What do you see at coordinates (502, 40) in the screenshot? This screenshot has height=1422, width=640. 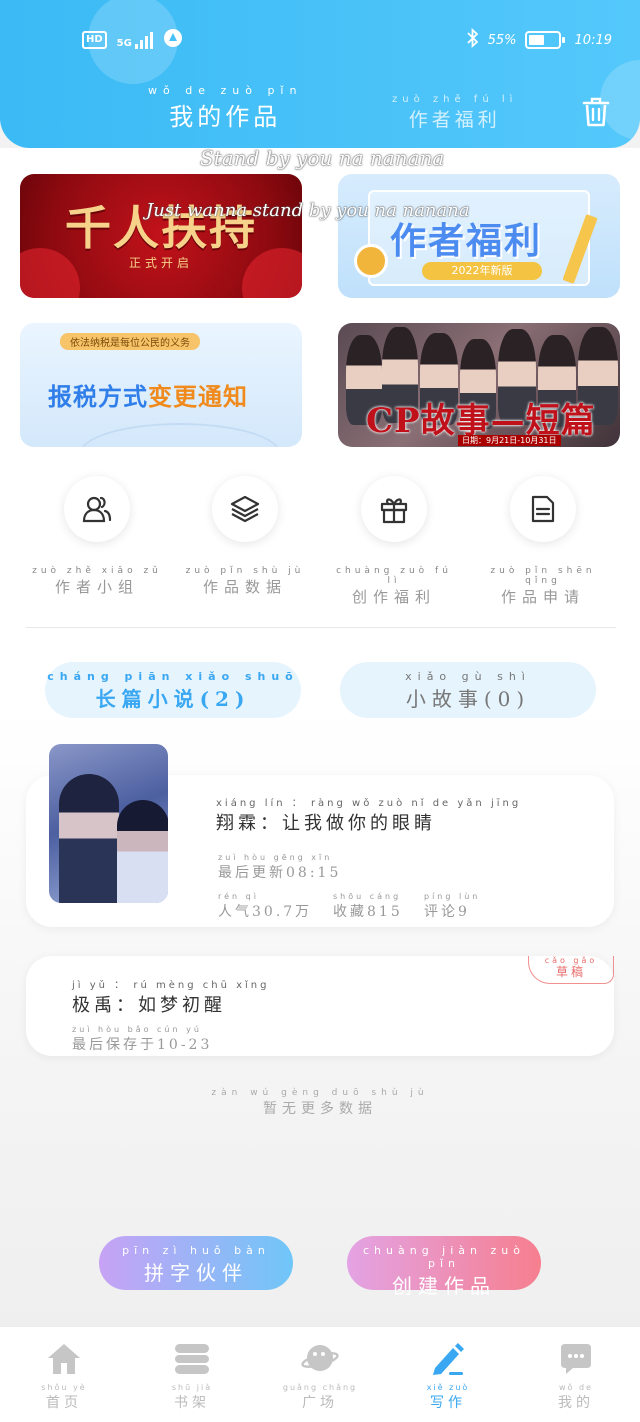 I see `battery-percent: 55%` at bounding box center [502, 40].